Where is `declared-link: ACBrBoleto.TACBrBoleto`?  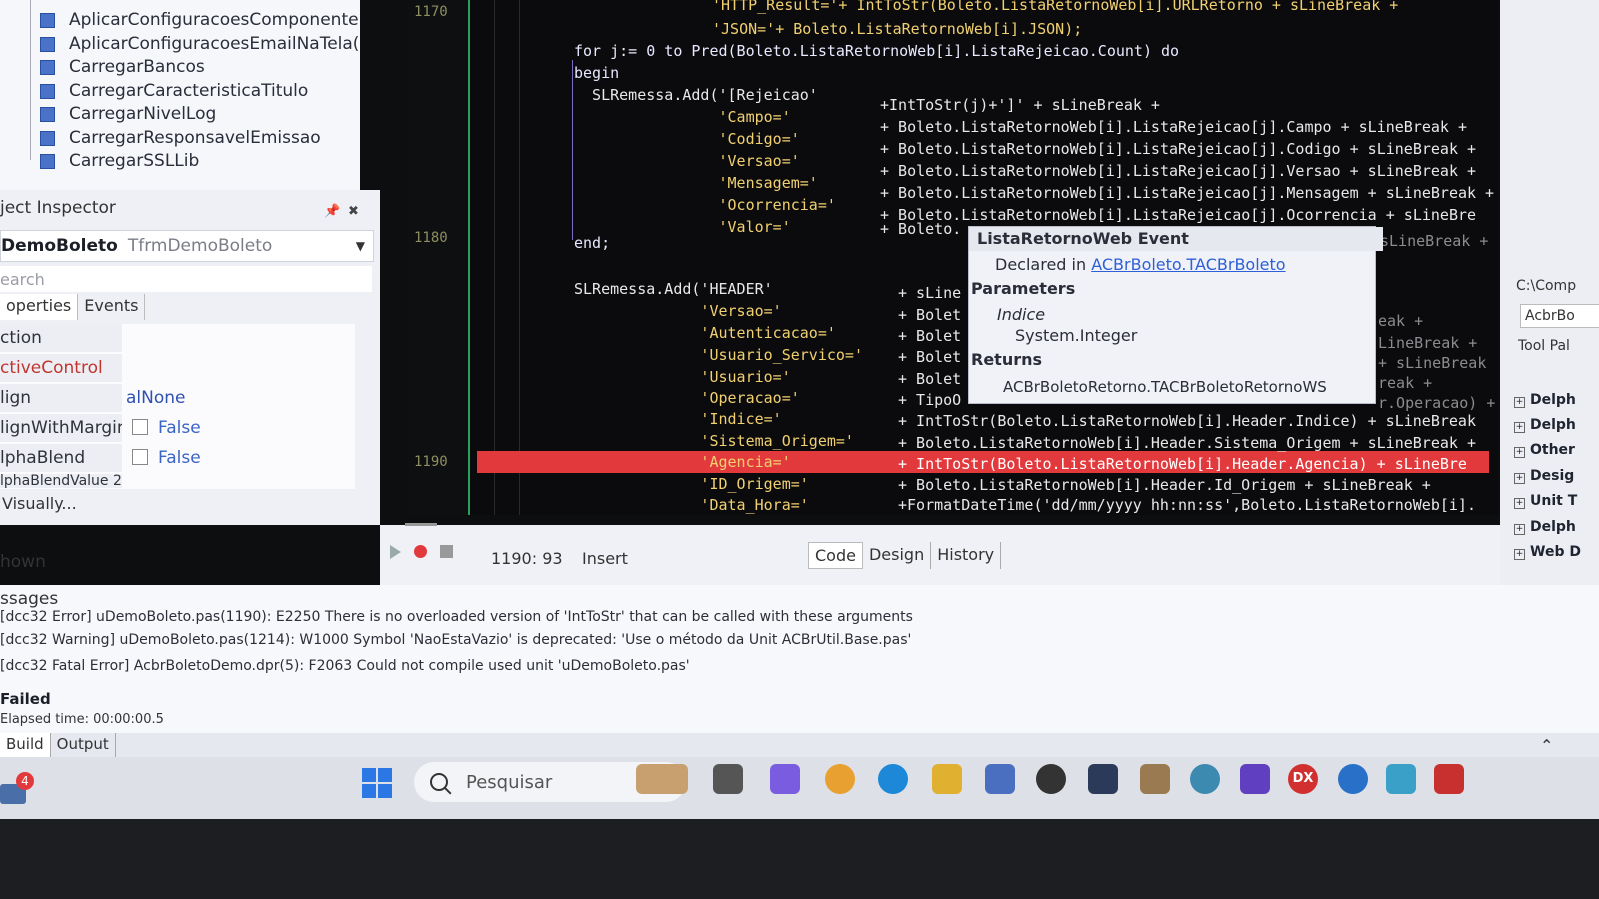 declared-link: ACBrBoleto.TACBrBoleto is located at coordinates (1188, 264).